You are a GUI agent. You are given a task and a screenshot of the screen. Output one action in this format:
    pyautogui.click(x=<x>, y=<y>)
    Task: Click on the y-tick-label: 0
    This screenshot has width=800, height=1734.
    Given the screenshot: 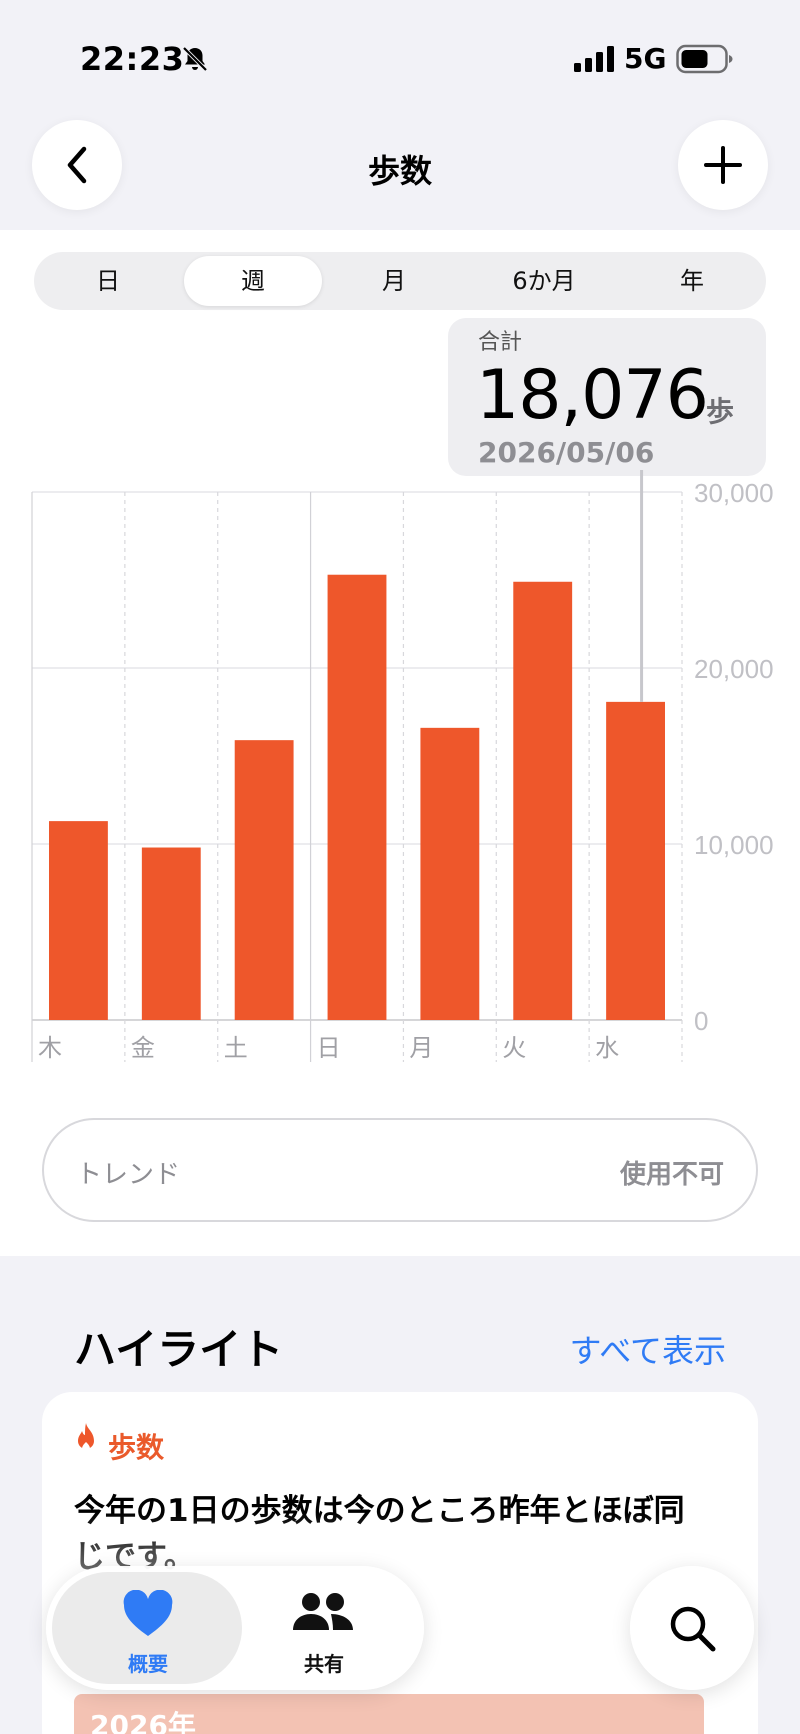 What is the action you would take?
    pyautogui.click(x=701, y=1021)
    